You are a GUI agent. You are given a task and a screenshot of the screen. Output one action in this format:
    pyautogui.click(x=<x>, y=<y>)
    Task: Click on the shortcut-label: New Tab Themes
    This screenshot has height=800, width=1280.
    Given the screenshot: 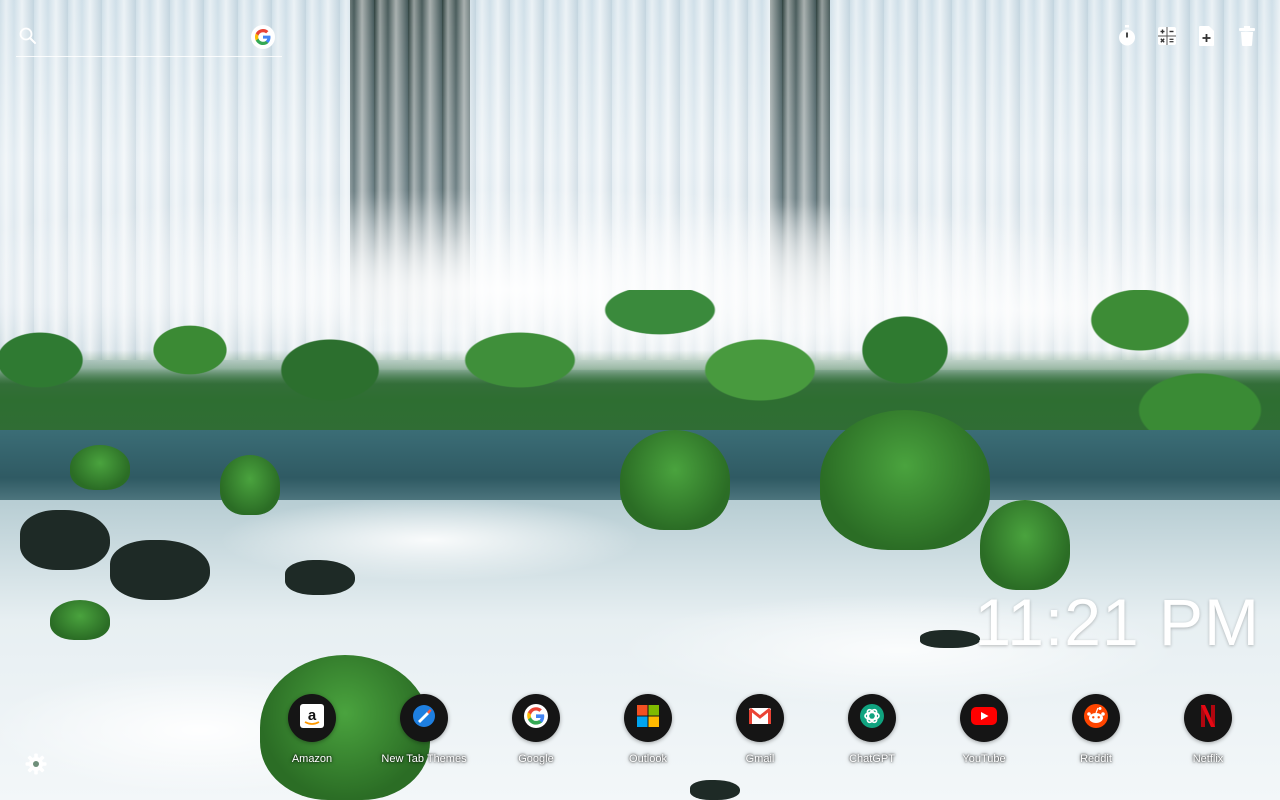 What is the action you would take?
    pyautogui.click(x=424, y=759)
    